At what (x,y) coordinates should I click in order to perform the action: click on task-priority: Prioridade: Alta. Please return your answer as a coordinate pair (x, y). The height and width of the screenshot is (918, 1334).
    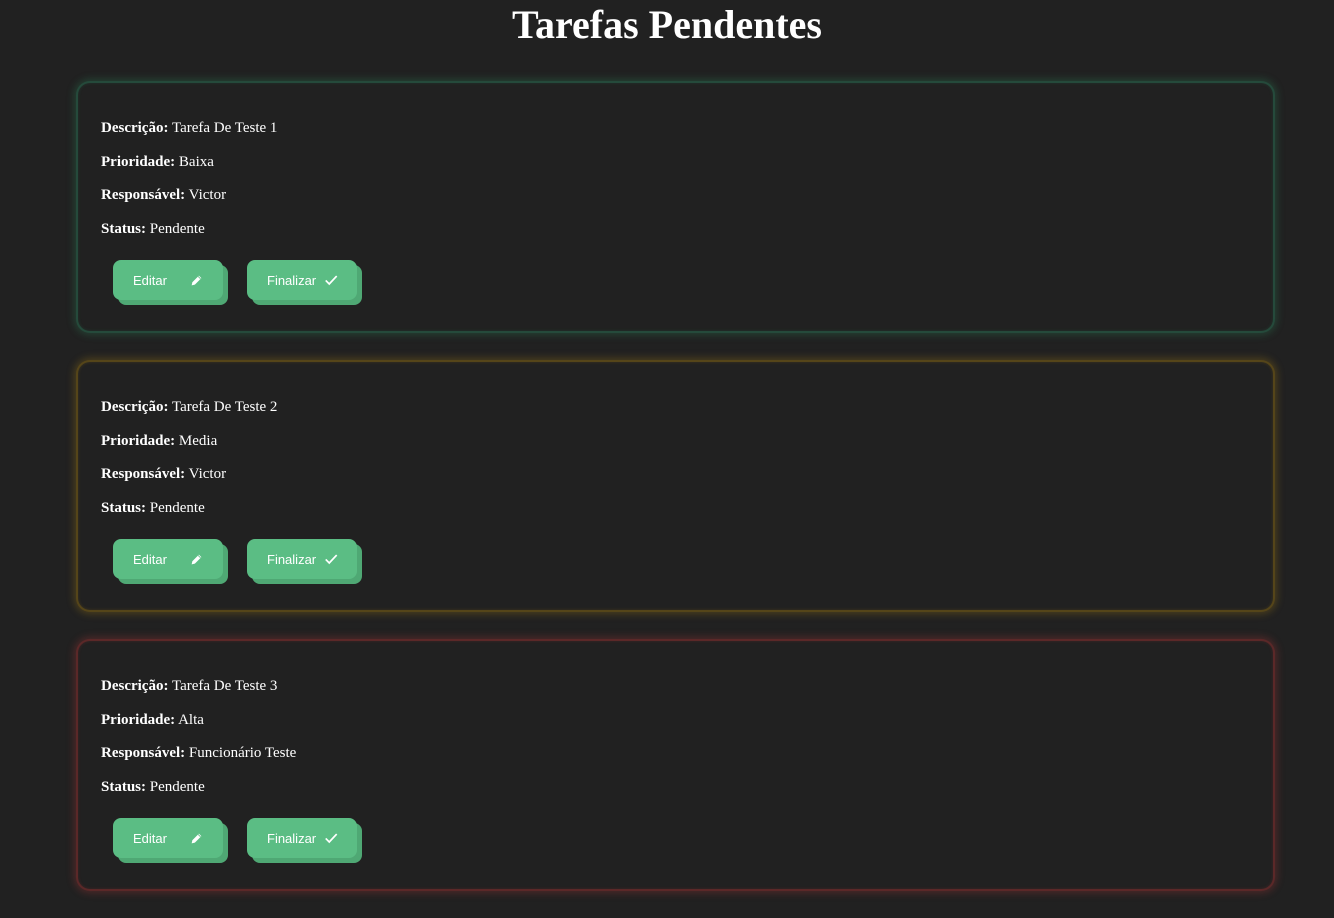
    Looking at the image, I should click on (675, 727).